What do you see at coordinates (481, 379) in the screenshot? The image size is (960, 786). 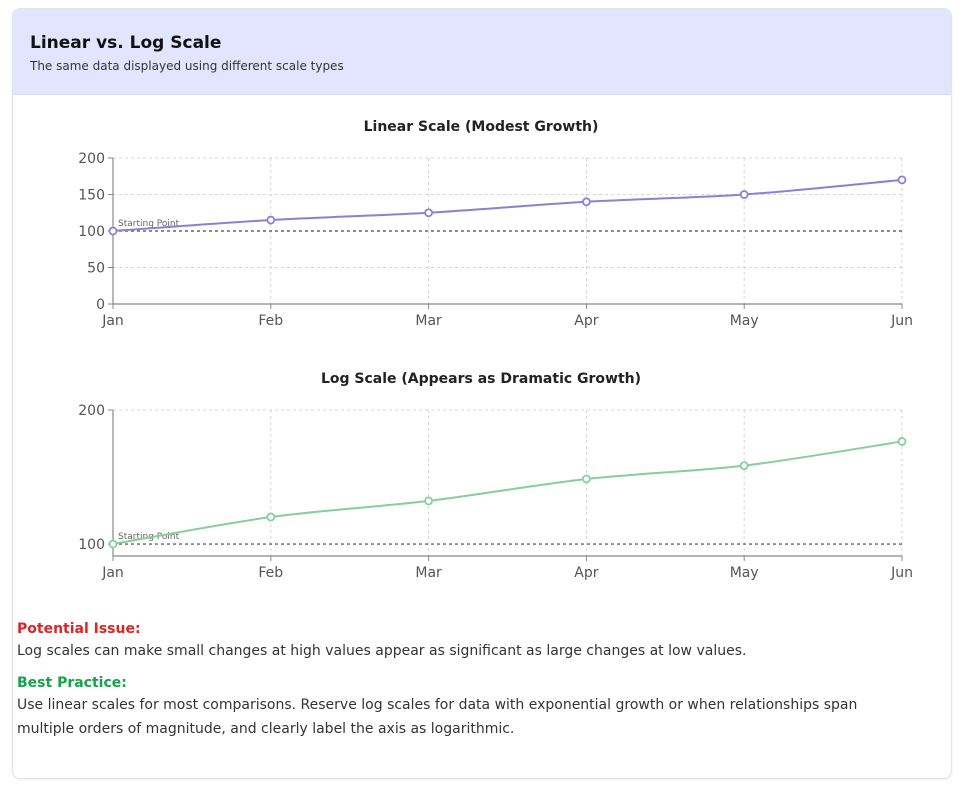 I see `chart-title: Log Scale (Appears as Dramatic Growth)` at bounding box center [481, 379].